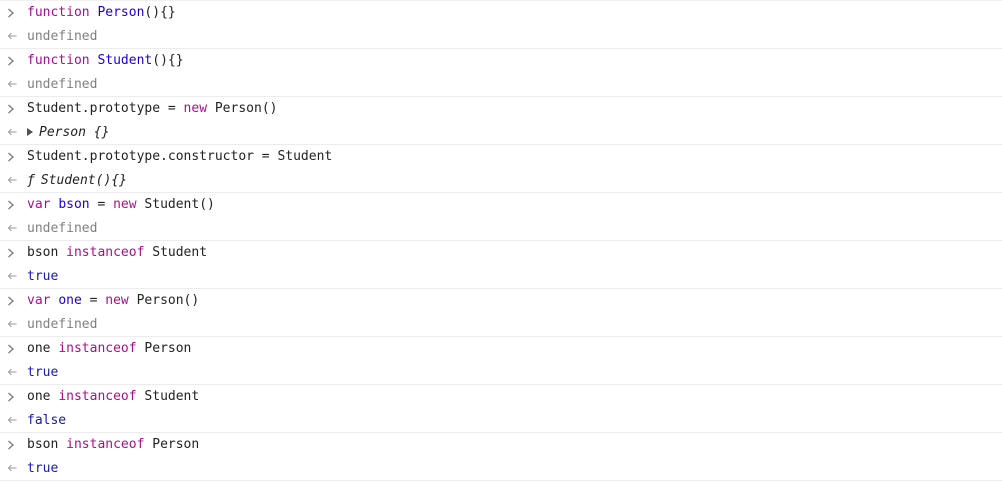  What do you see at coordinates (31, 180) in the screenshot?
I see `function-glyph: ƒ` at bounding box center [31, 180].